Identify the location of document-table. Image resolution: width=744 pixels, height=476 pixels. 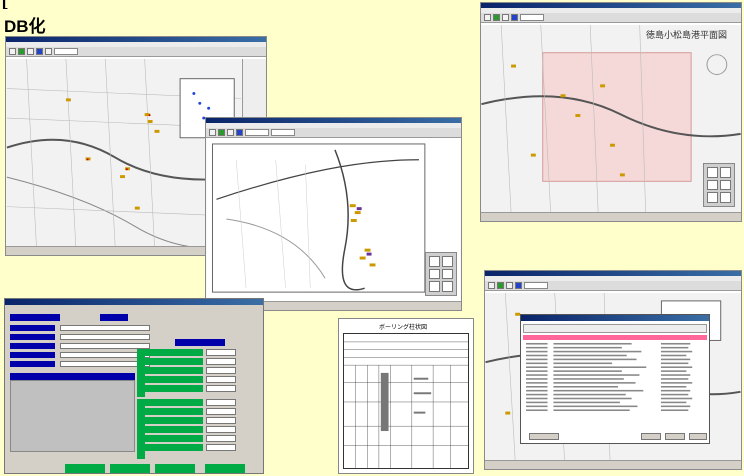
(406, 401).